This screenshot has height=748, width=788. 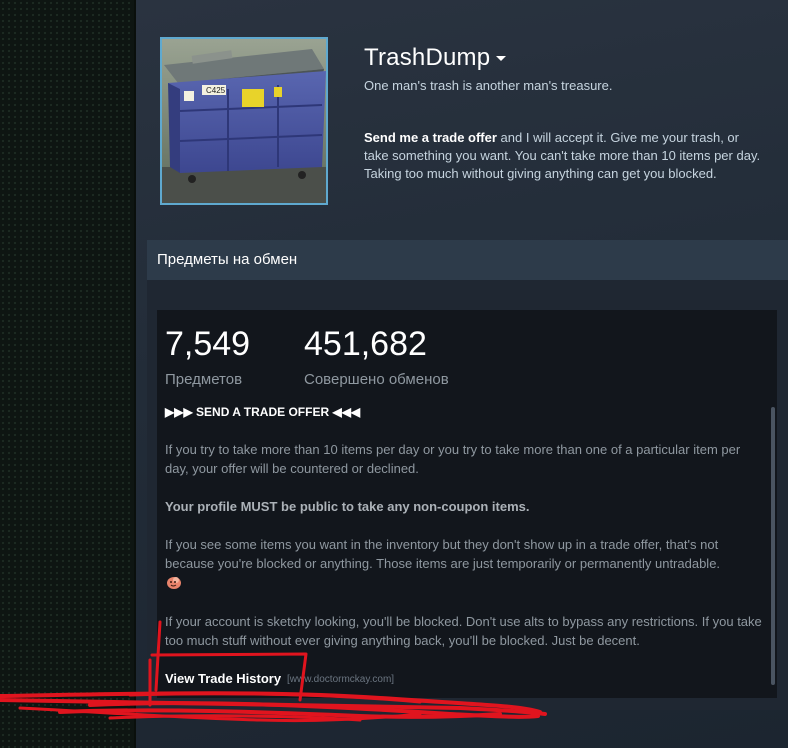 What do you see at coordinates (365, 344) in the screenshot?
I see `trades-count: 451,682` at bounding box center [365, 344].